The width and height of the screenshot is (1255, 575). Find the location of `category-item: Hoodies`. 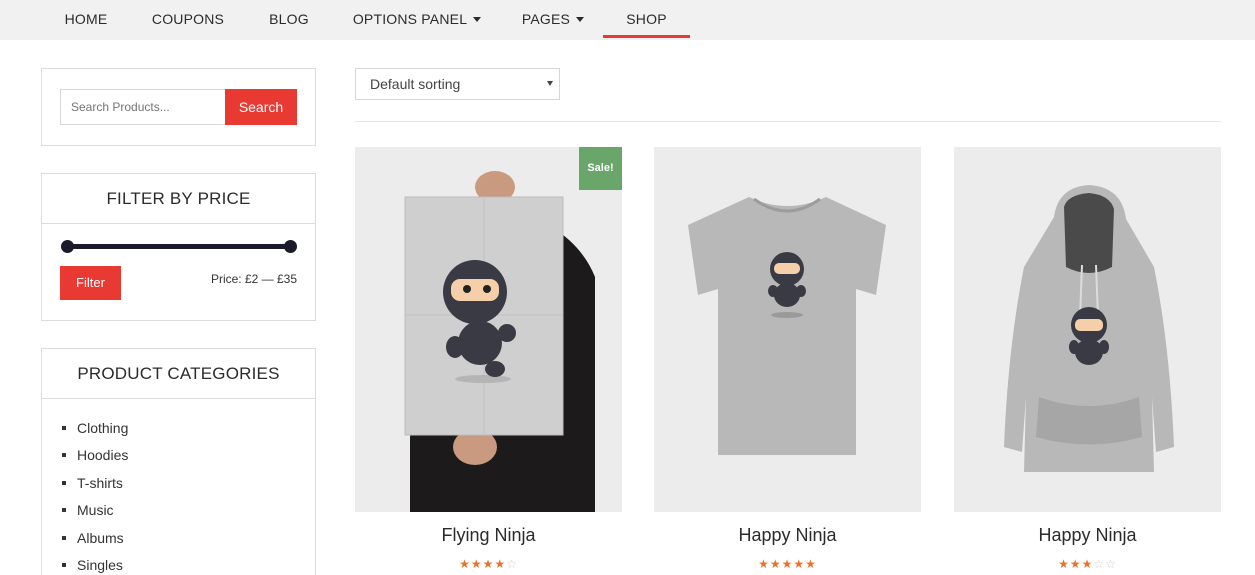

category-item: Hoodies is located at coordinates (95, 457).